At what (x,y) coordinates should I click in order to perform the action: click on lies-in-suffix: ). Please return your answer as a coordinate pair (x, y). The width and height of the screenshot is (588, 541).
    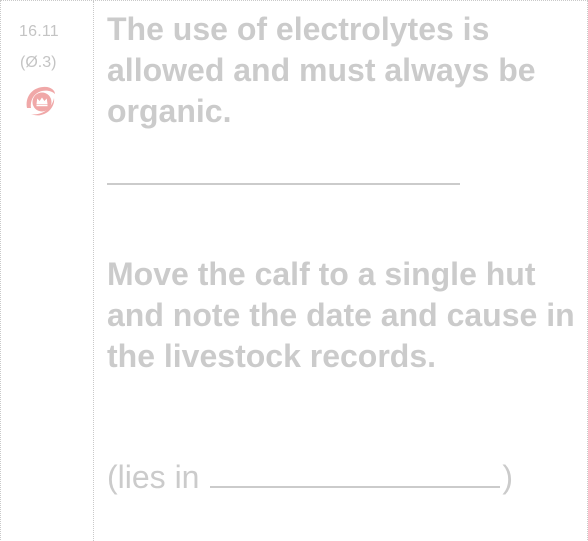
    Looking at the image, I should click on (508, 477).